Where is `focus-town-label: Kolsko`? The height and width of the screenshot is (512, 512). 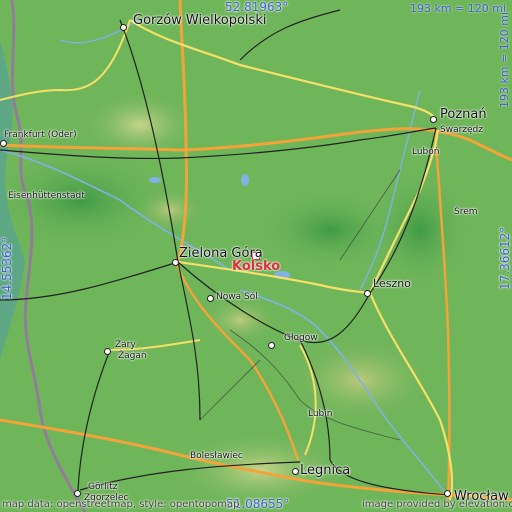
focus-town-label: Kolsko is located at coordinates (256, 266).